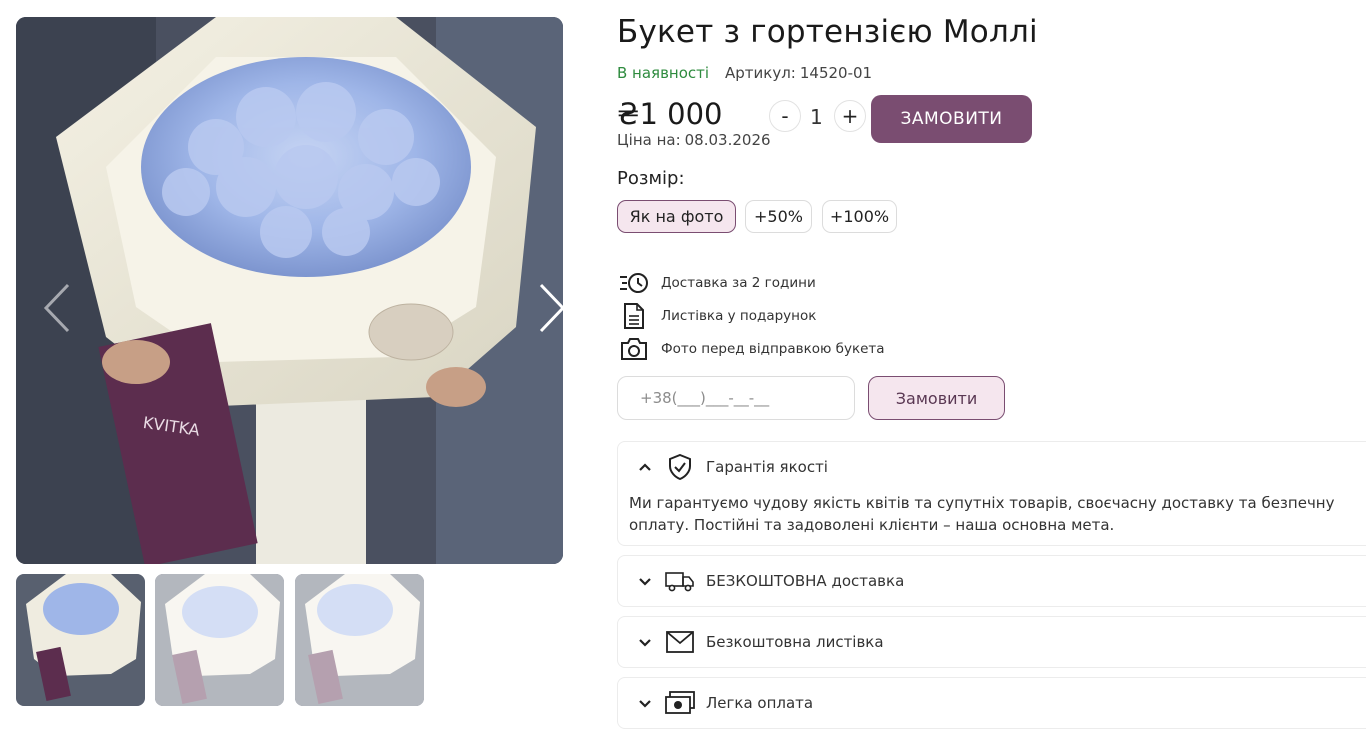 The width and height of the screenshot is (1366, 729). I want to click on phone-input, so click(736, 398).